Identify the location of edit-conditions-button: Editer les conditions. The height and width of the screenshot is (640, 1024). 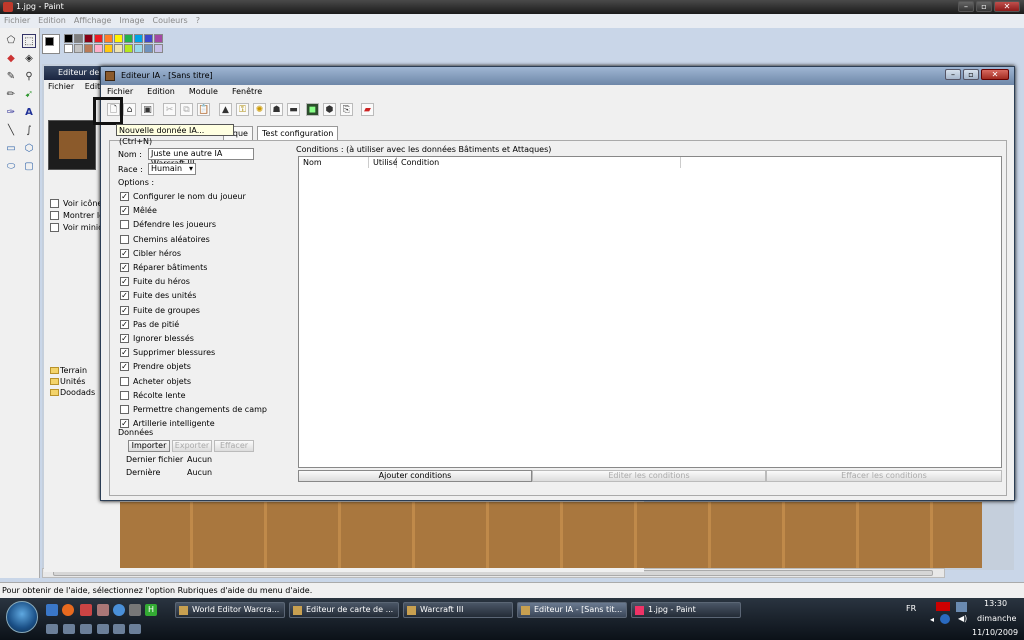
(649, 476).